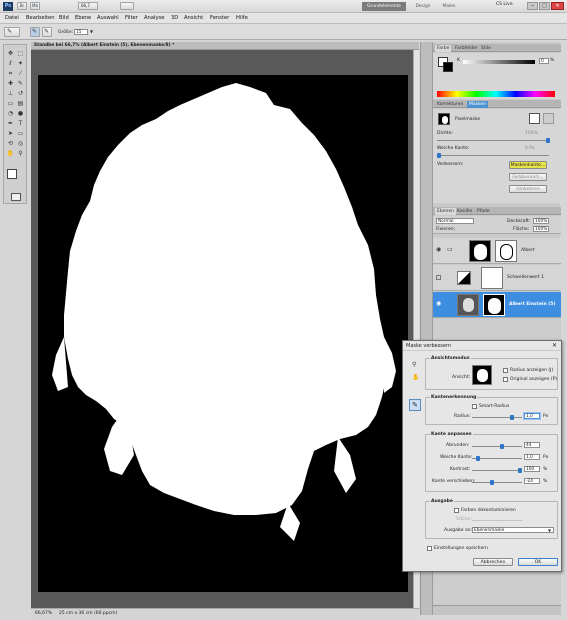  Describe the element at coordinates (482, 375) in the screenshot. I see `view-mode-picker` at that location.